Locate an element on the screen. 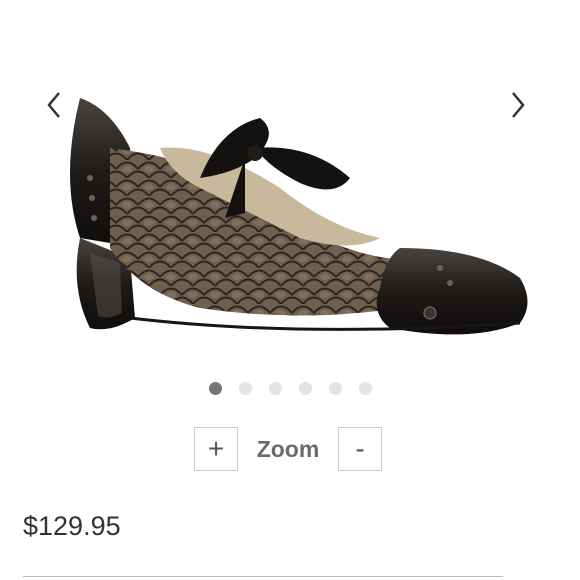 The image size is (580, 580). divider is located at coordinates (263, 576).